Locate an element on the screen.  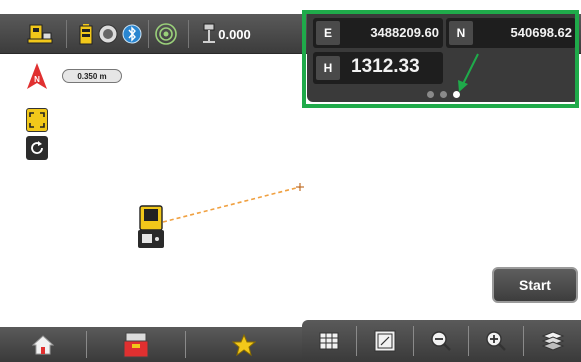
refresh-icon is located at coordinates (37, 148).